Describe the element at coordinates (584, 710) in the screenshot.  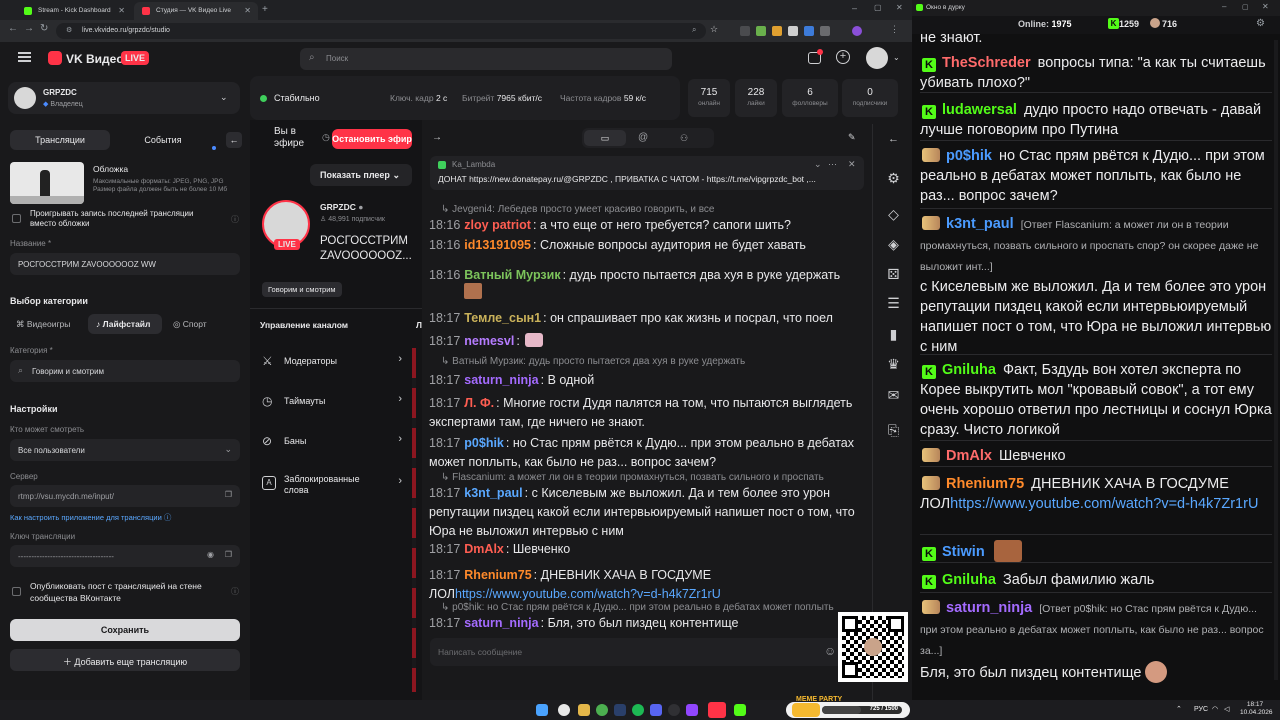
I see `folder-icon` at that location.